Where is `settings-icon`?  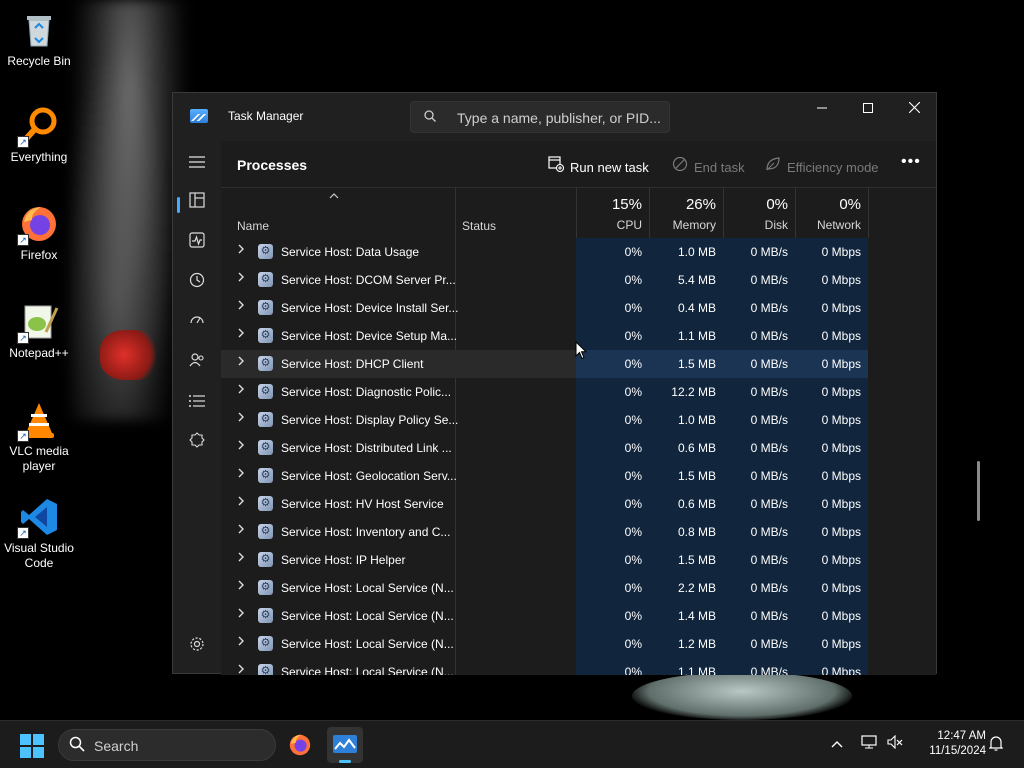
settings-icon is located at coordinates (197, 648).